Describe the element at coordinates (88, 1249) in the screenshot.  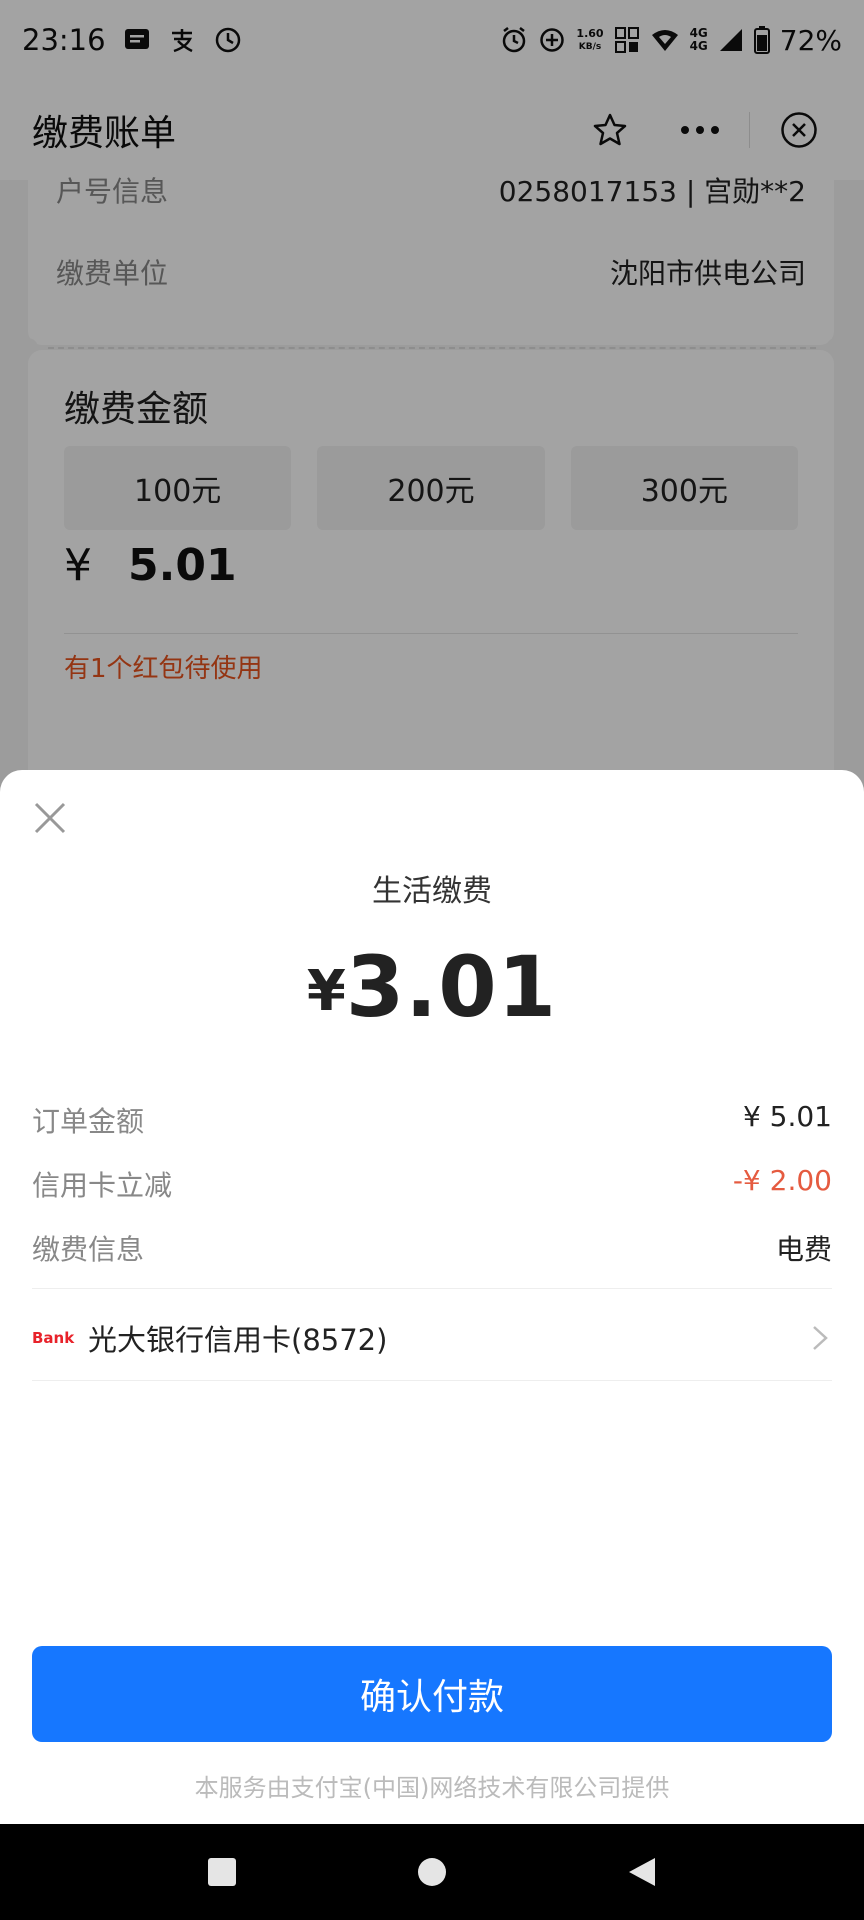
I see `pay-info-label: 缴费信息` at that location.